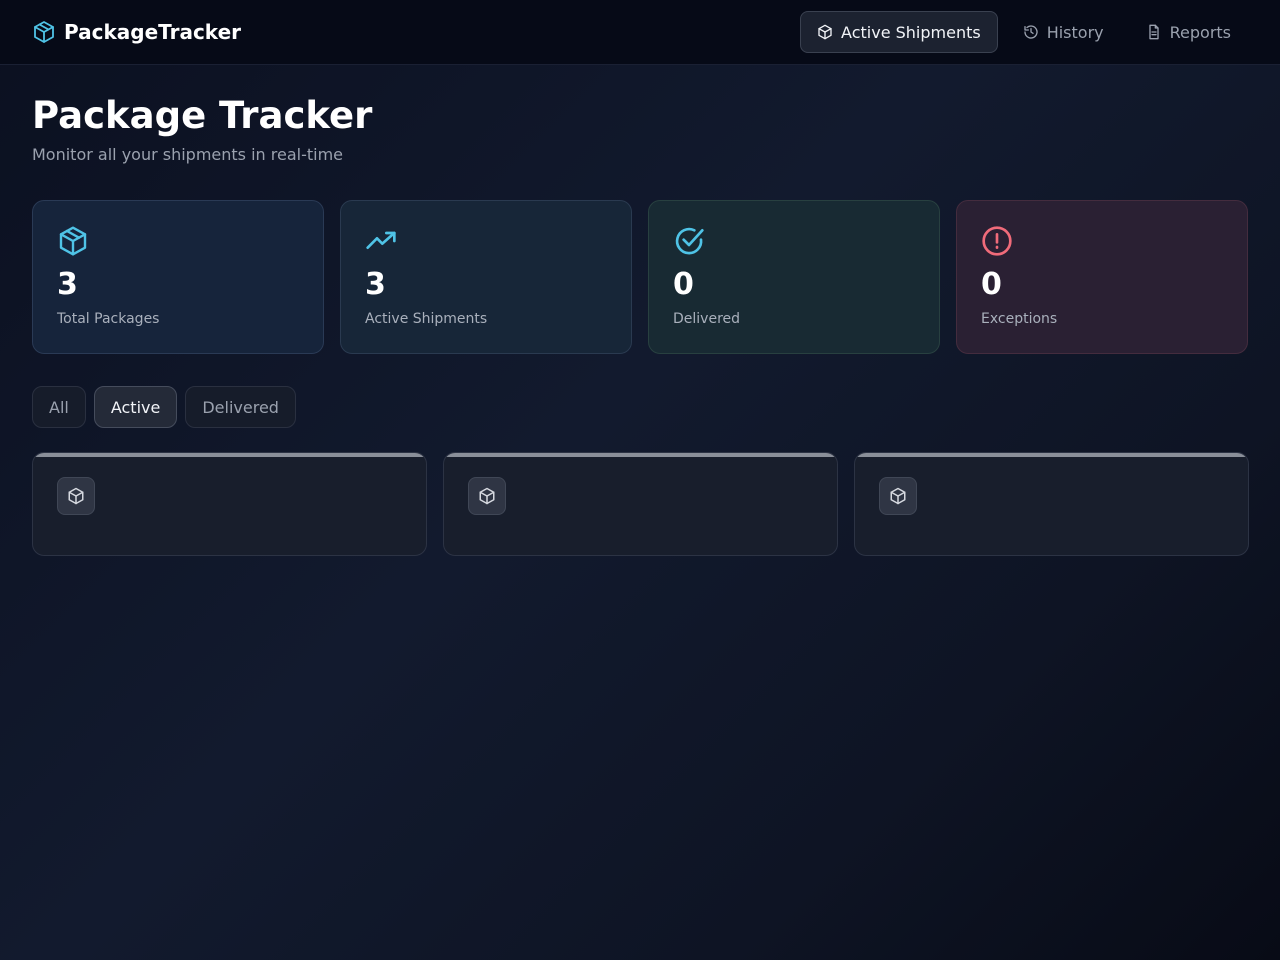 Image resolution: width=1280 pixels, height=960 pixels. Describe the element at coordinates (794, 277) in the screenshot. I see `stat-card-delivered: 0 Delivered` at that location.